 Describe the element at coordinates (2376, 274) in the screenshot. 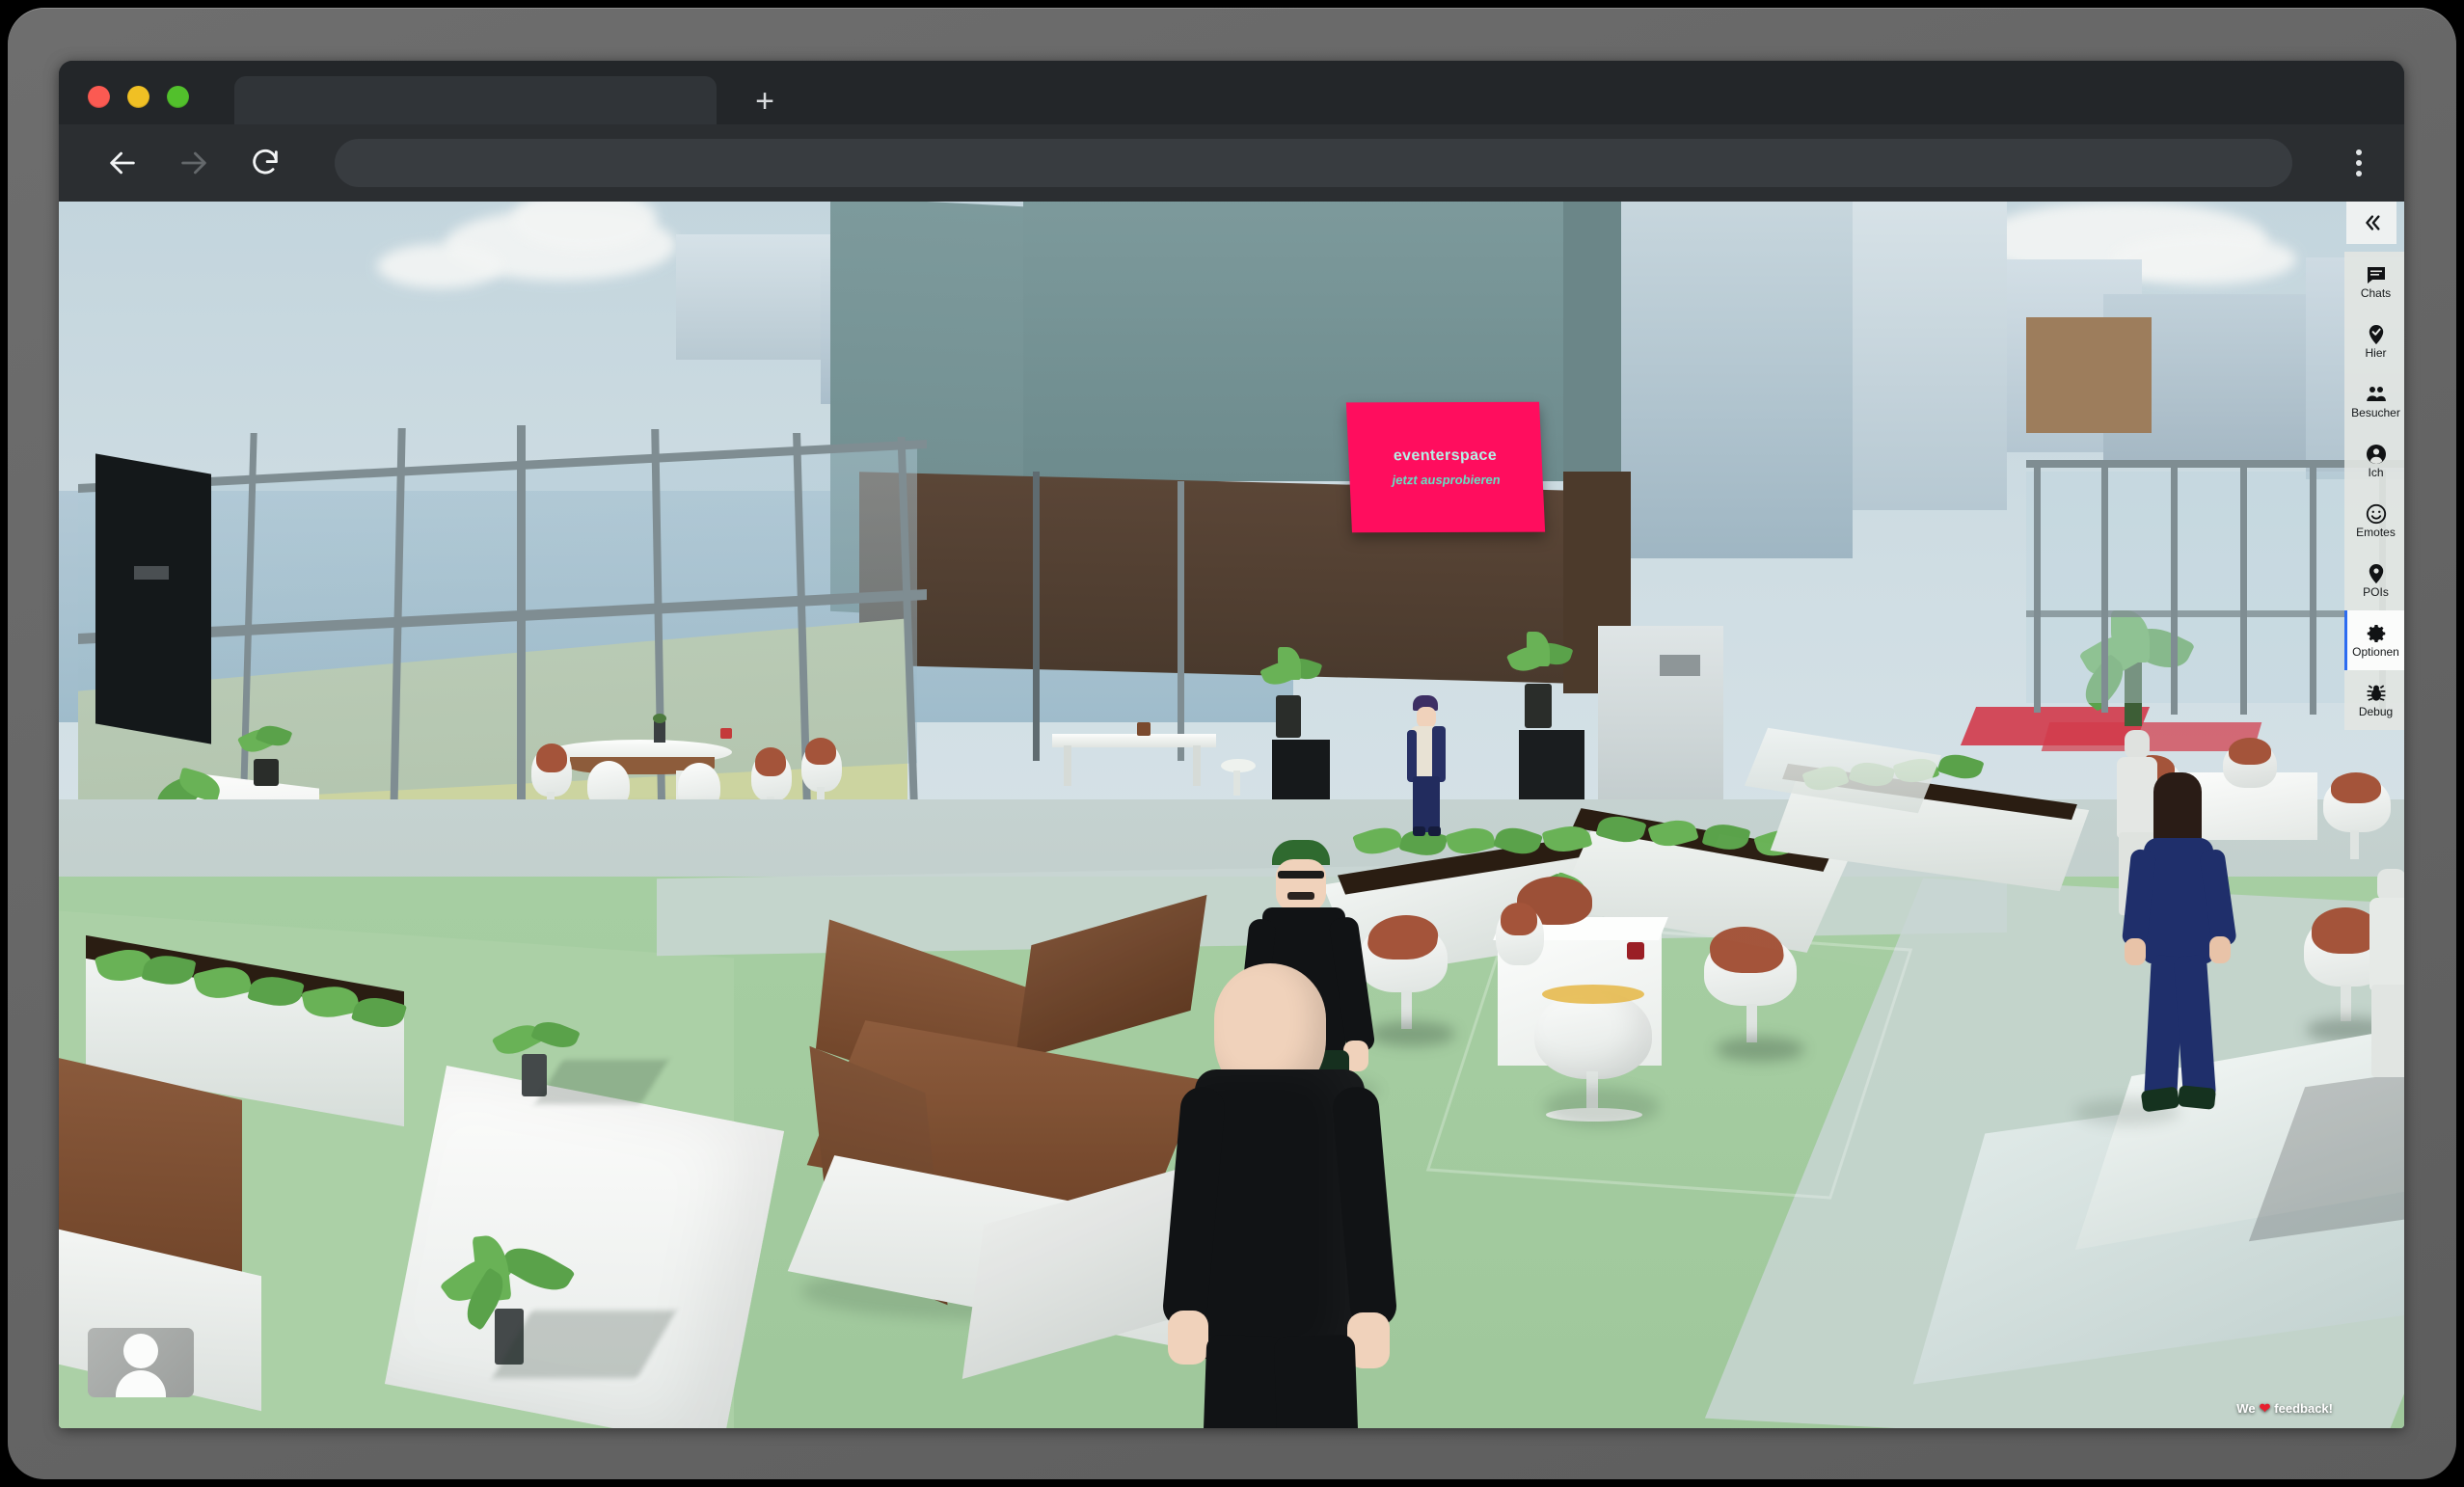

I see `chat-bubble-icon` at that location.